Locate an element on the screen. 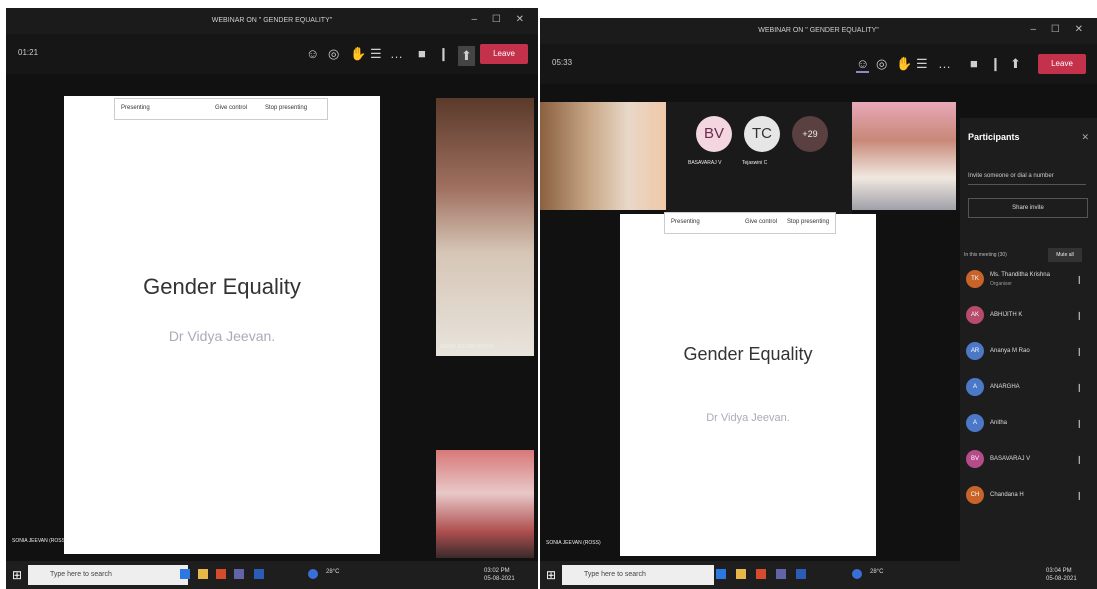  avatar-tc-name: Tejaswini C is located at coordinates (755, 163).